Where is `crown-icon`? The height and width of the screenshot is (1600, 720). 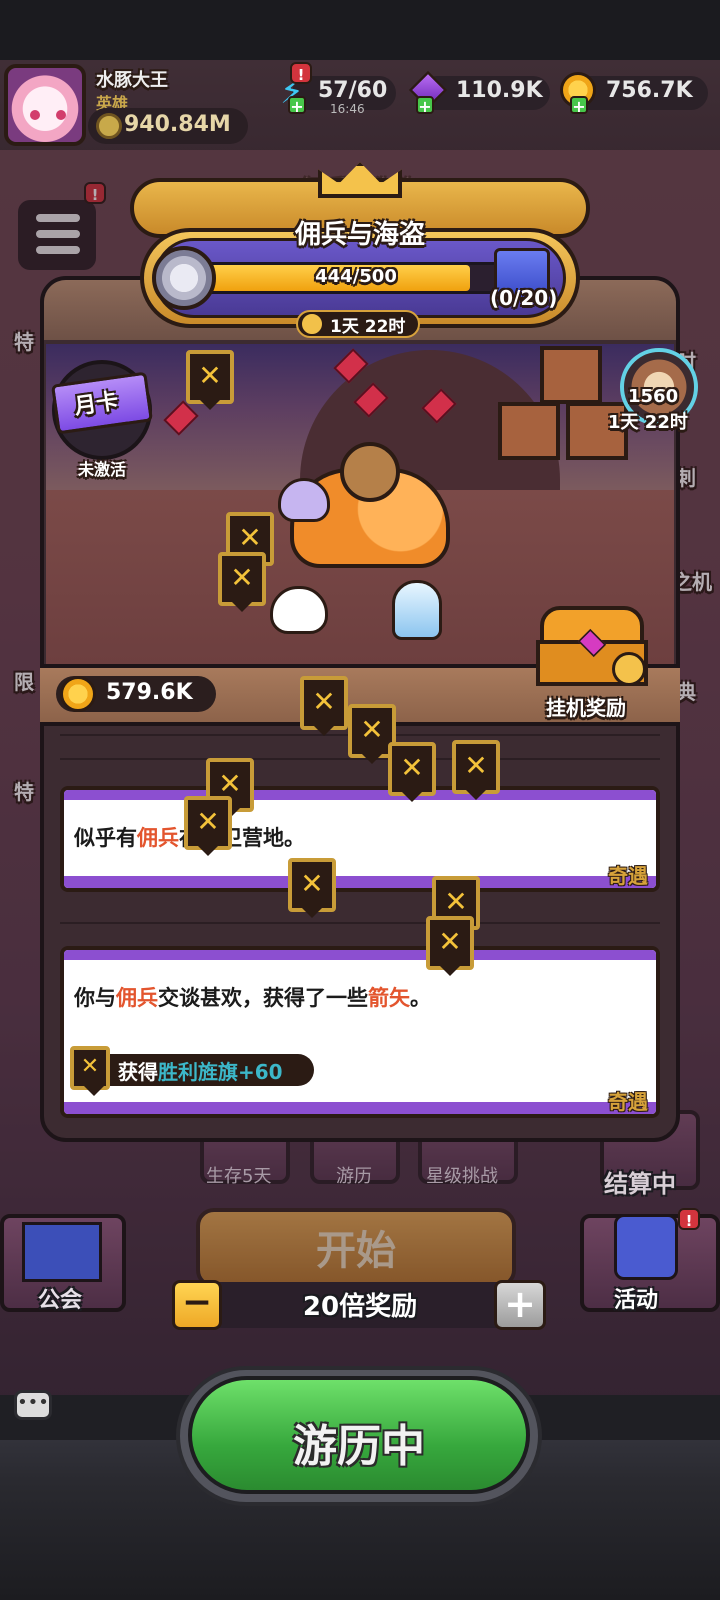 crown-icon is located at coordinates (360, 174).